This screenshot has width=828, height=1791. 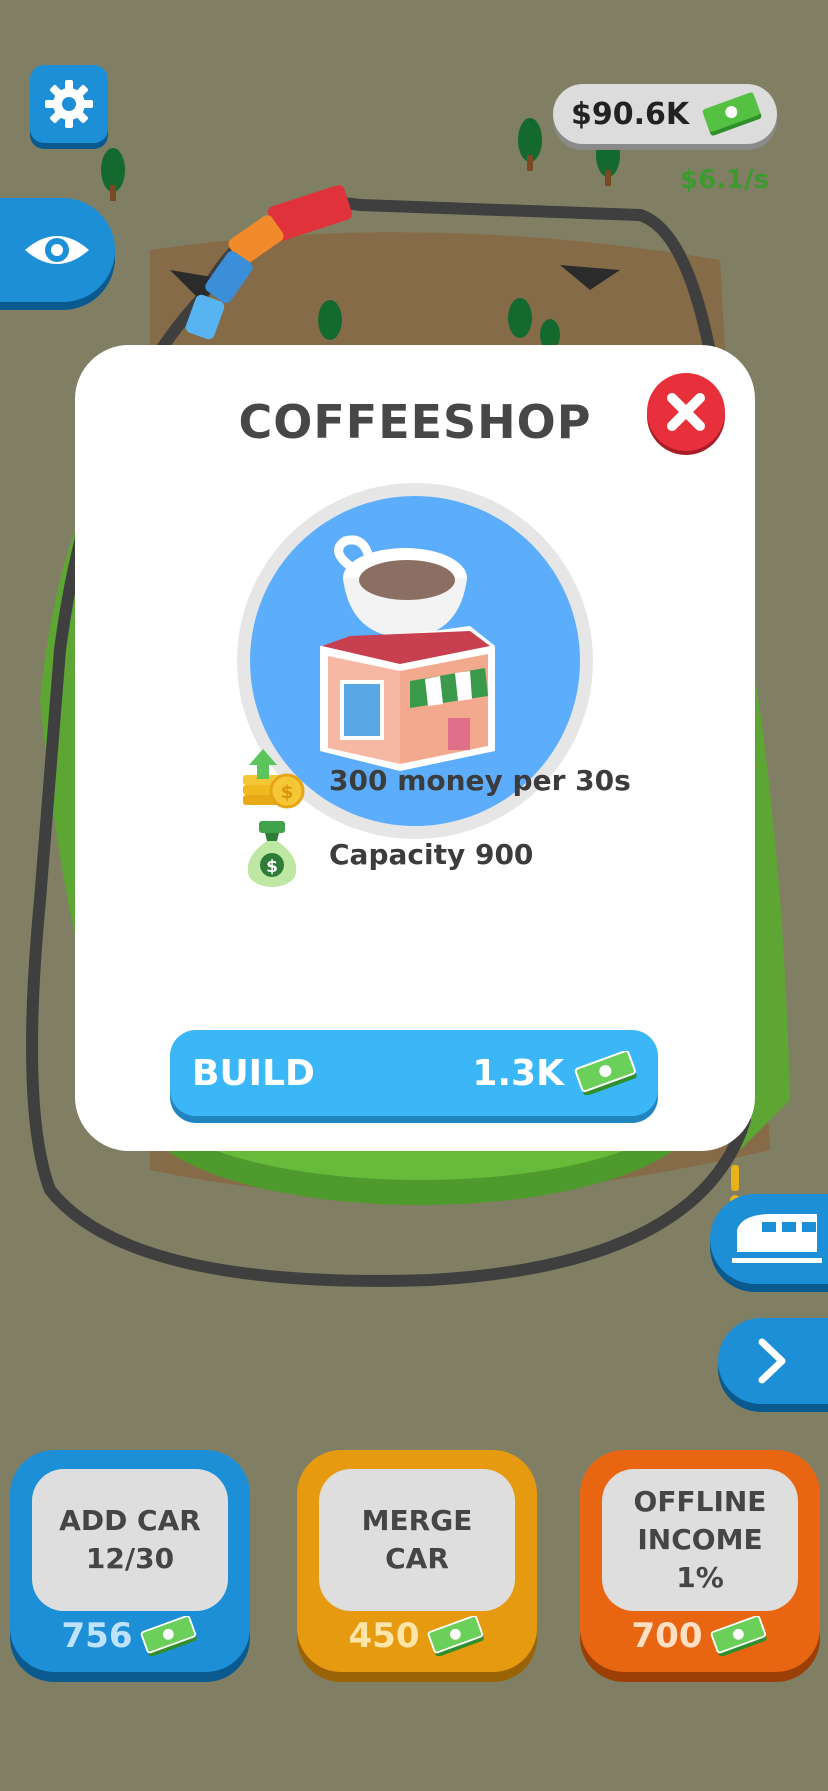 I want to click on stat-income-label: 300 money per 30s, so click(x=480, y=780).